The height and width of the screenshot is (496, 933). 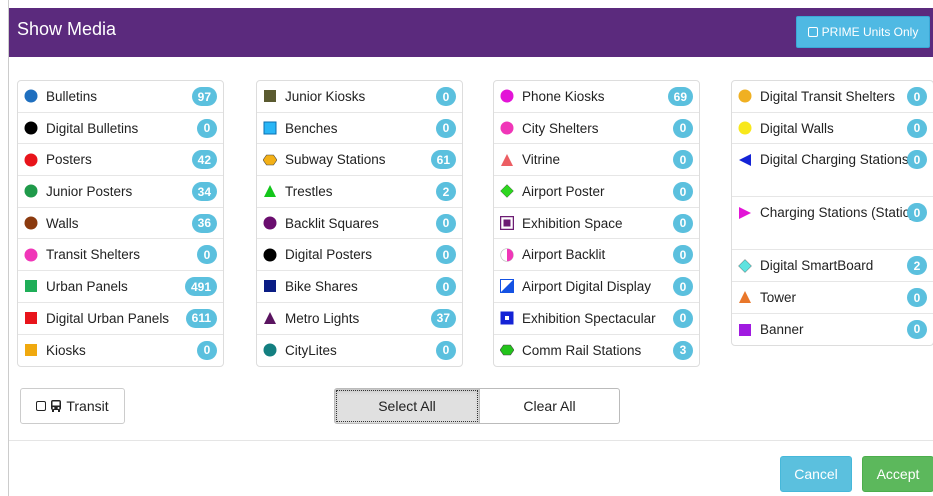 What do you see at coordinates (596, 97) in the screenshot?
I see `media-item-phone-kiosks: Phone Kiosks 69` at bounding box center [596, 97].